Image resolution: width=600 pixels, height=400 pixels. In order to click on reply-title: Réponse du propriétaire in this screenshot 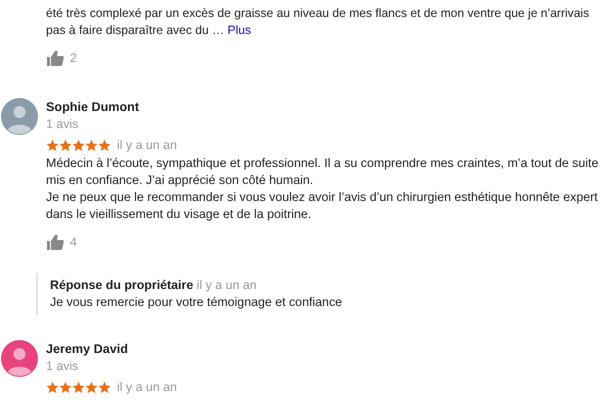, I will do `click(122, 285)`.